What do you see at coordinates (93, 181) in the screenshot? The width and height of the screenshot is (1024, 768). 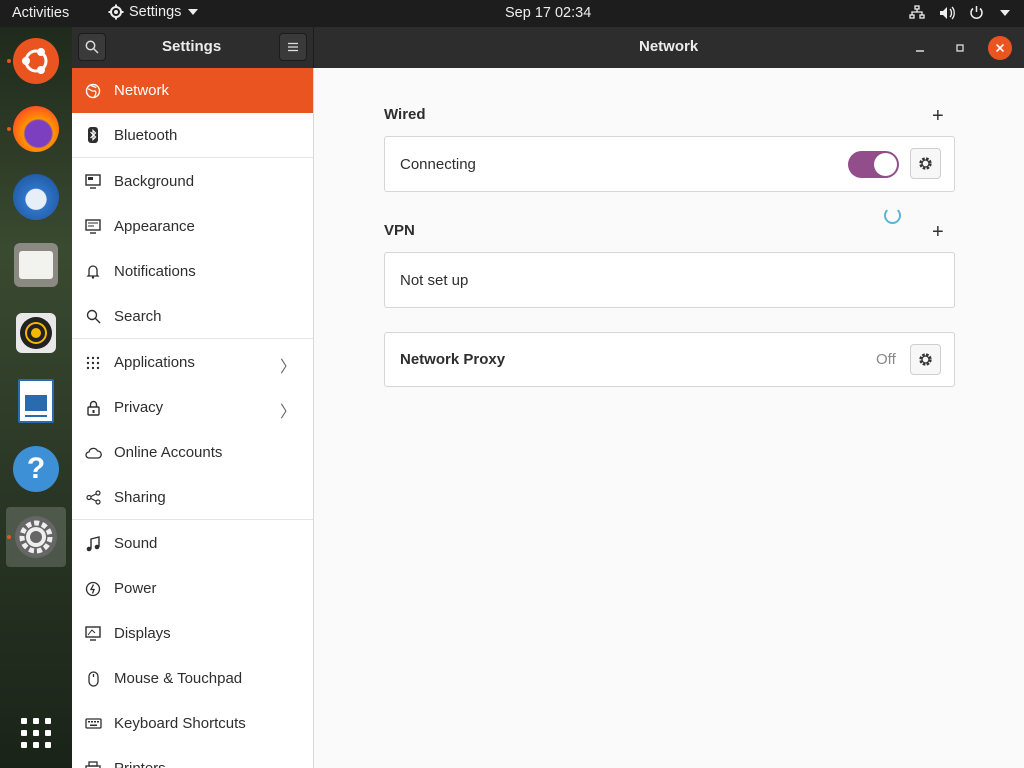 I see `monitor-icon` at bounding box center [93, 181].